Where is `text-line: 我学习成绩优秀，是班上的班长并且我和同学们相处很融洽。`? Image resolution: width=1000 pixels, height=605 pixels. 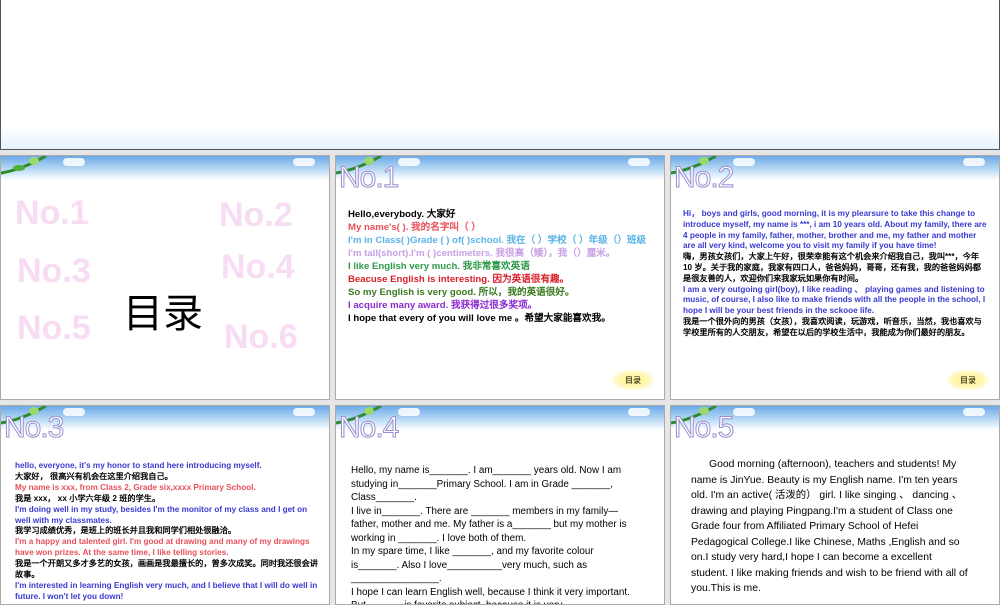
text-line: 我学习成绩优秀，是班上的班长并且我和同学们相处很融洽。 is located at coordinates (167, 531).